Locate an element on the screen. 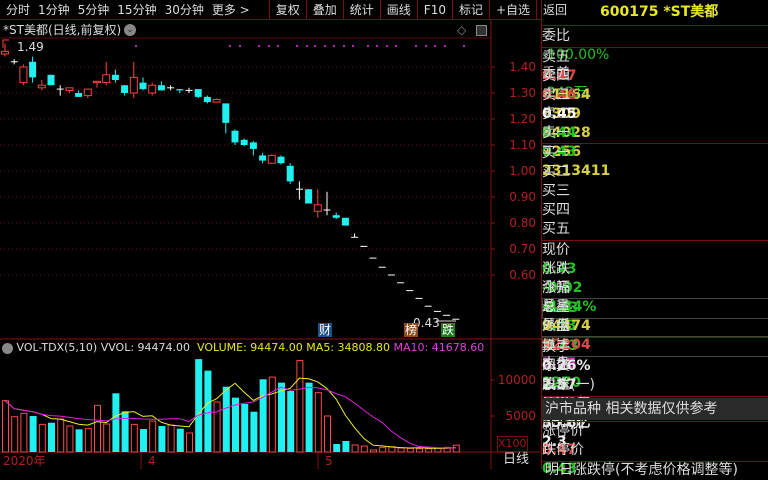 Image resolution: width=768 pixels, height=480 pixels. high-price-label: 1.49 is located at coordinates (30, 47).